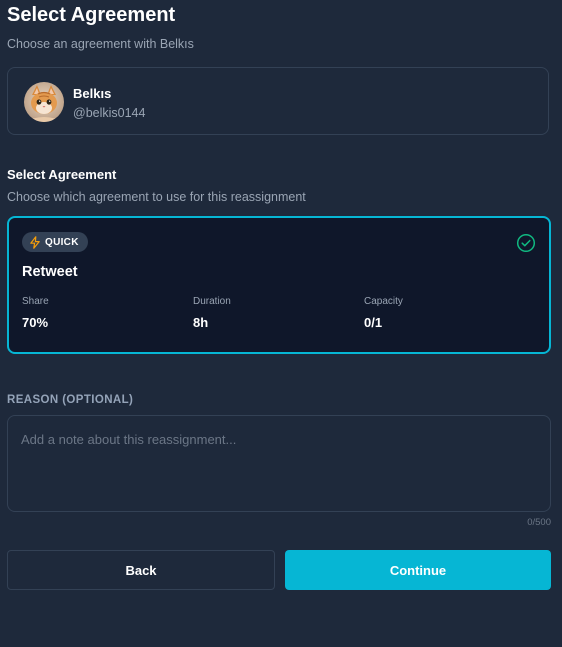  Describe the element at coordinates (100, 44) in the screenshot. I see `page-subtitle: Choose an agreement with Belkıs` at that location.